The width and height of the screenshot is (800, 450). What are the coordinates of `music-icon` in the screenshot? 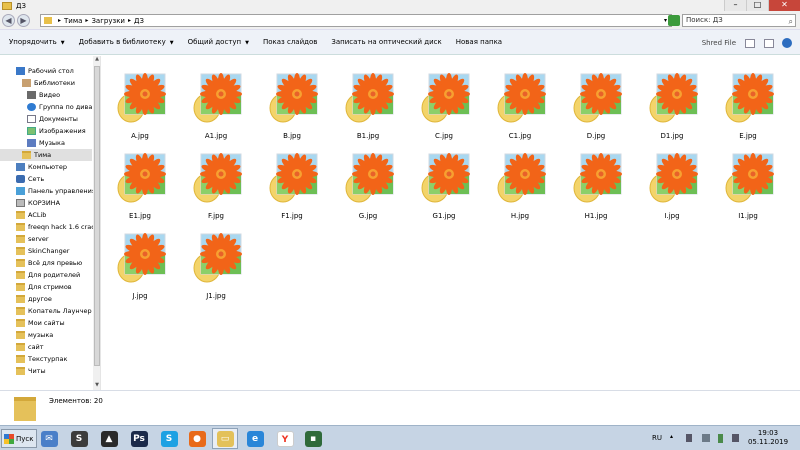 It's located at (31, 143).